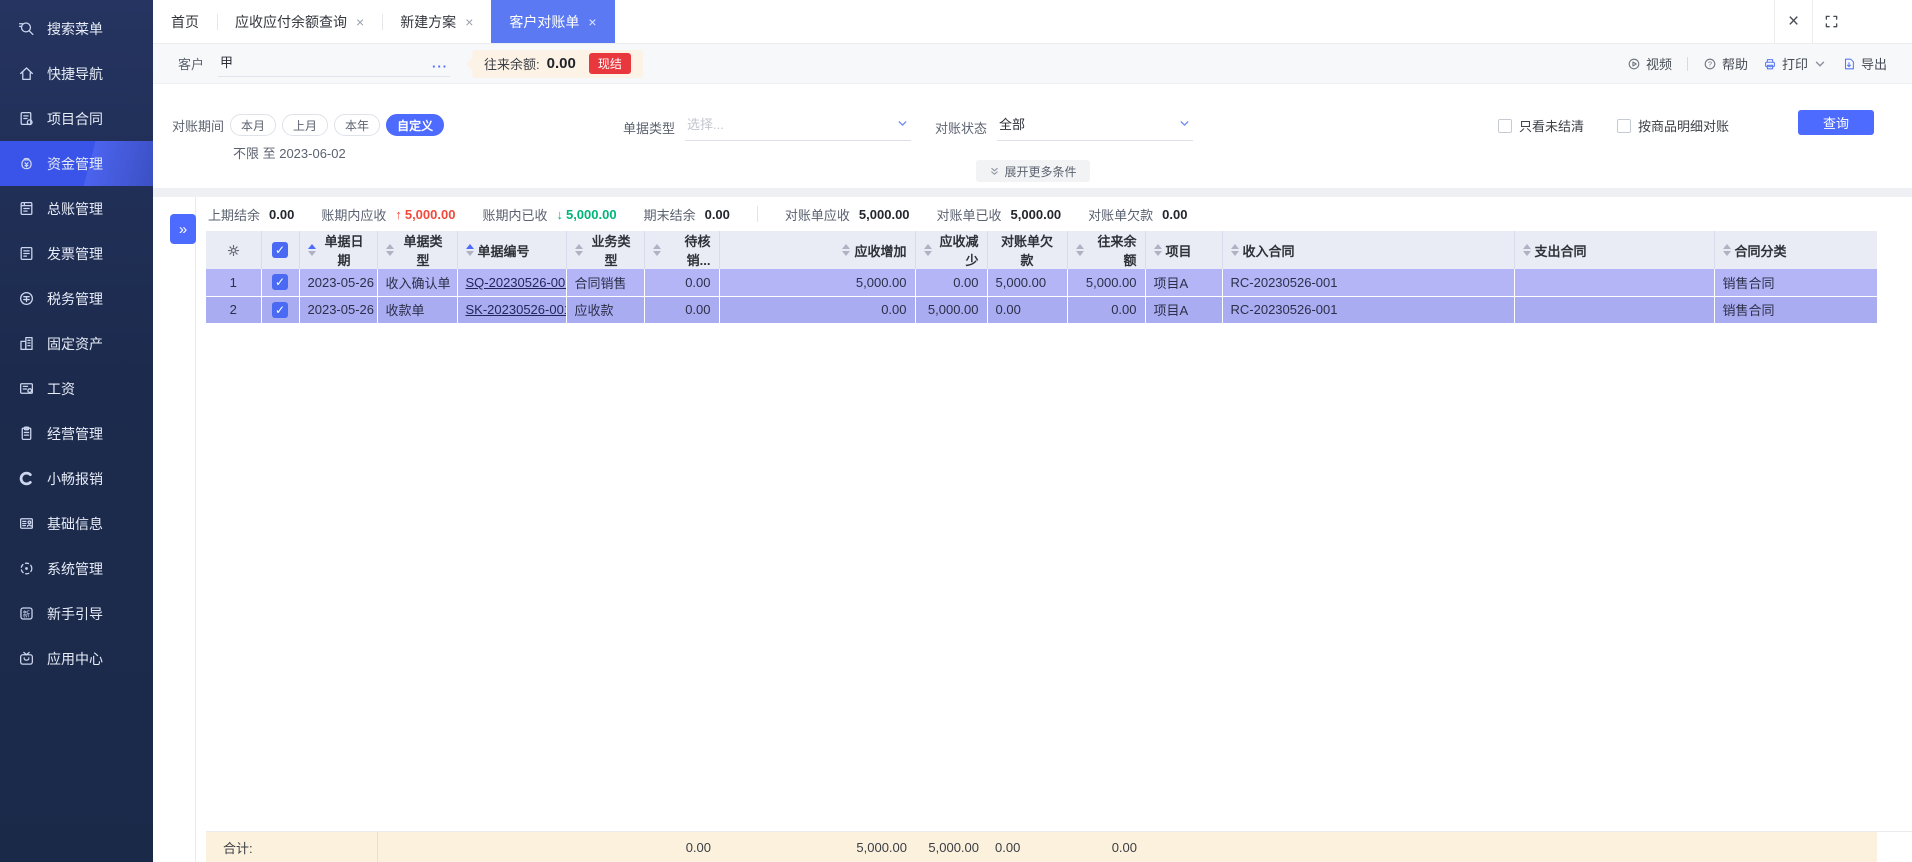 Image resolution: width=1912 pixels, height=862 pixels. Describe the element at coordinates (609, 63) in the screenshot. I see `cash-settle-badge: 现结` at that location.